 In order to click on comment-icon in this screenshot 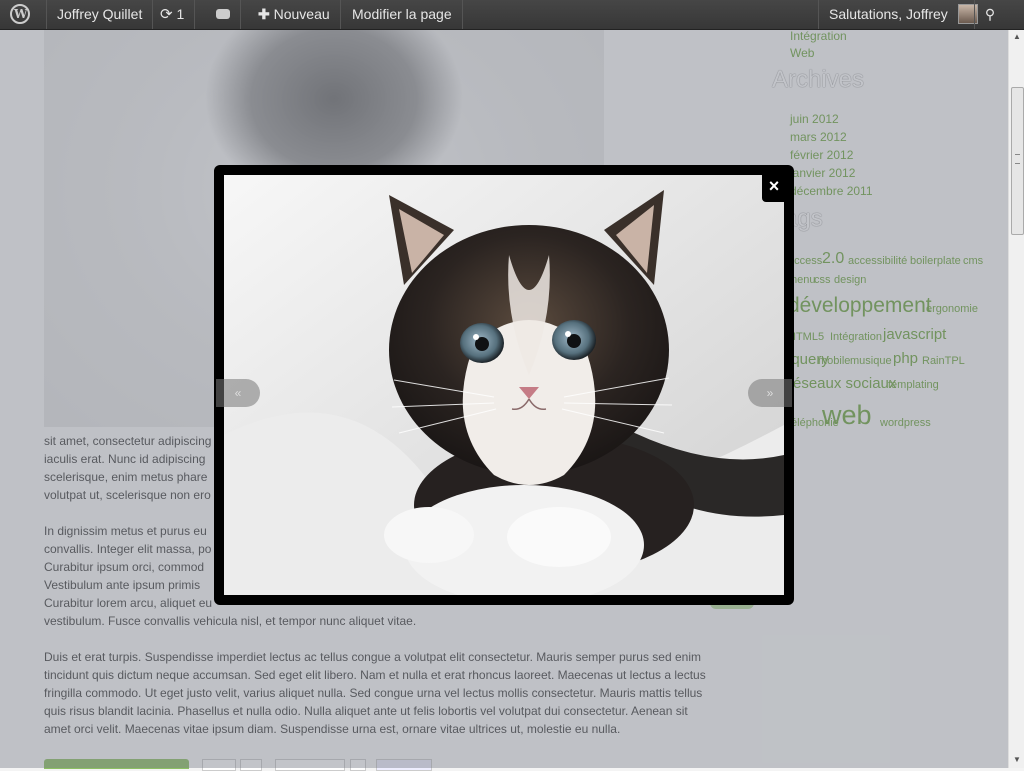, I will do `click(223, 14)`.